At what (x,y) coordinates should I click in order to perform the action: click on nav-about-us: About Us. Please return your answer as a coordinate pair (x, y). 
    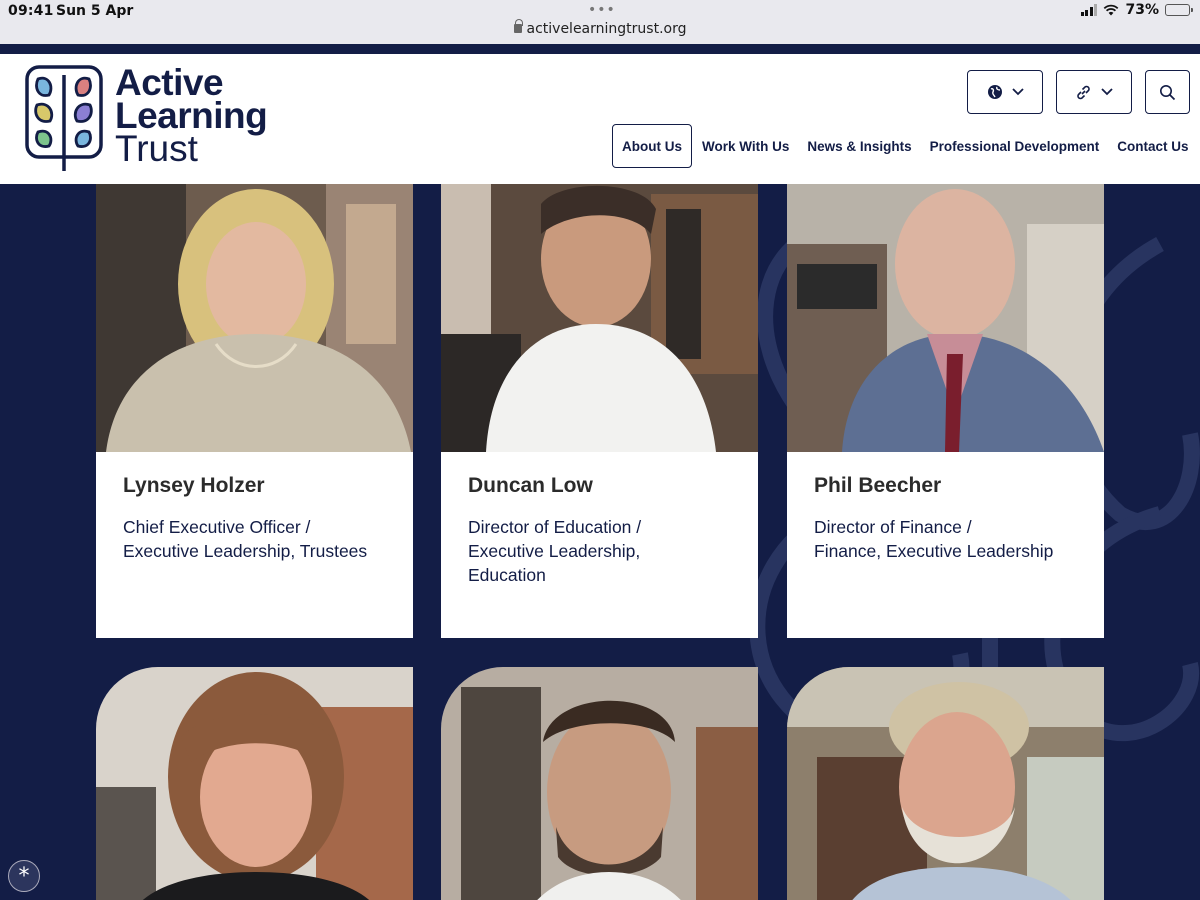
    Looking at the image, I should click on (652, 146).